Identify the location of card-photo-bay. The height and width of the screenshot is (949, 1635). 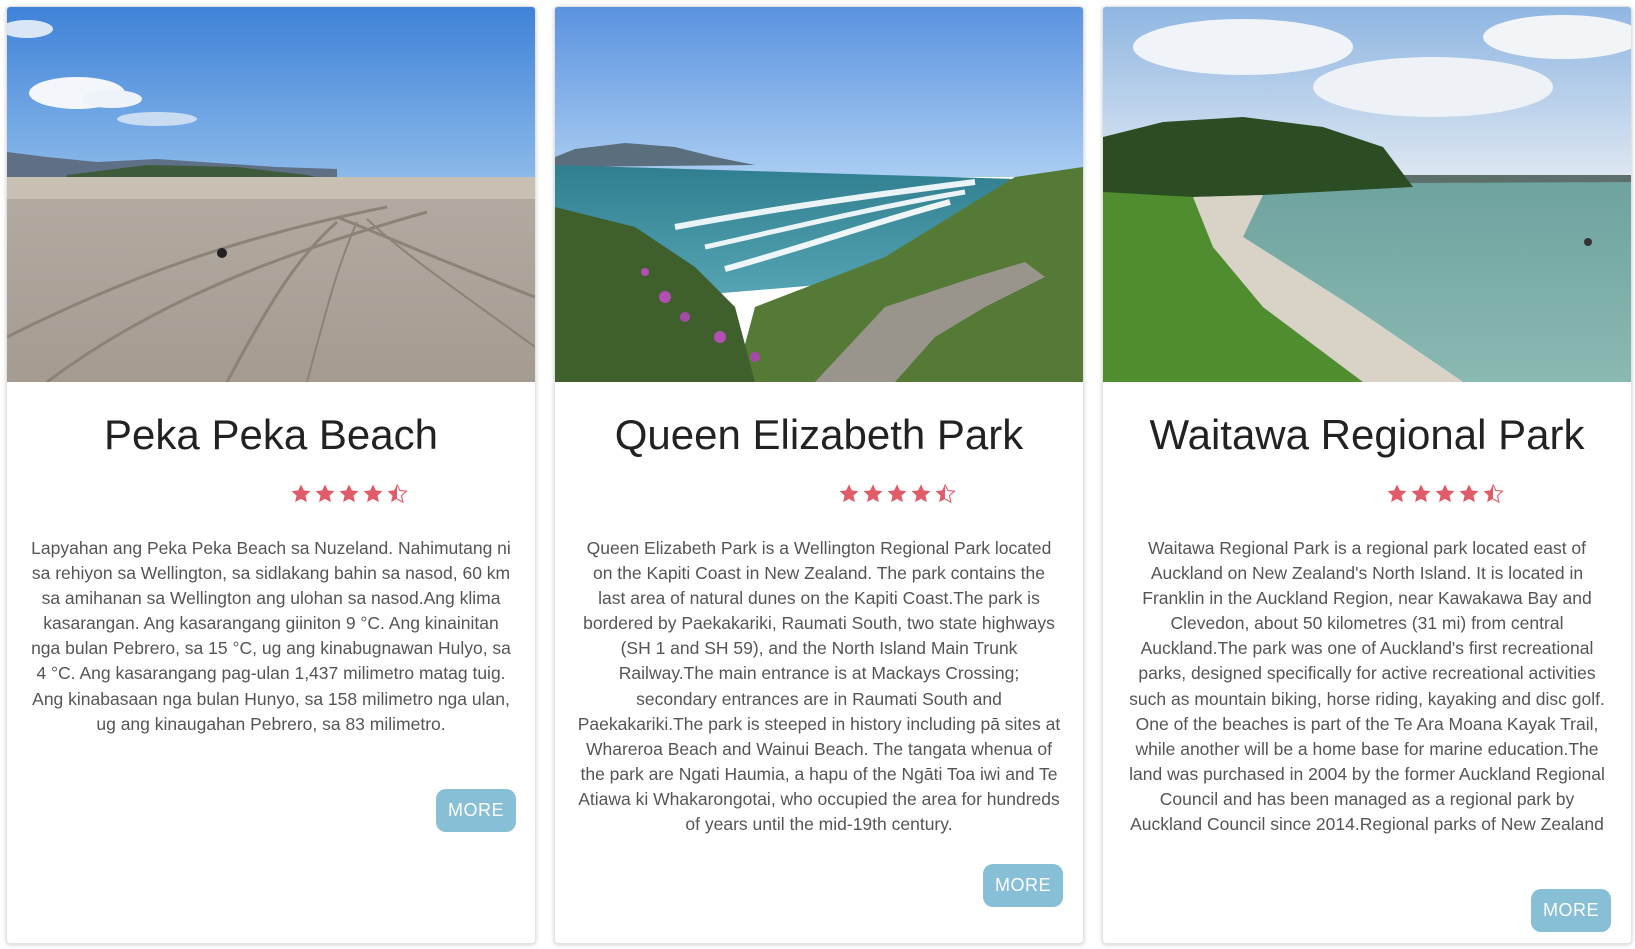
(1367, 194).